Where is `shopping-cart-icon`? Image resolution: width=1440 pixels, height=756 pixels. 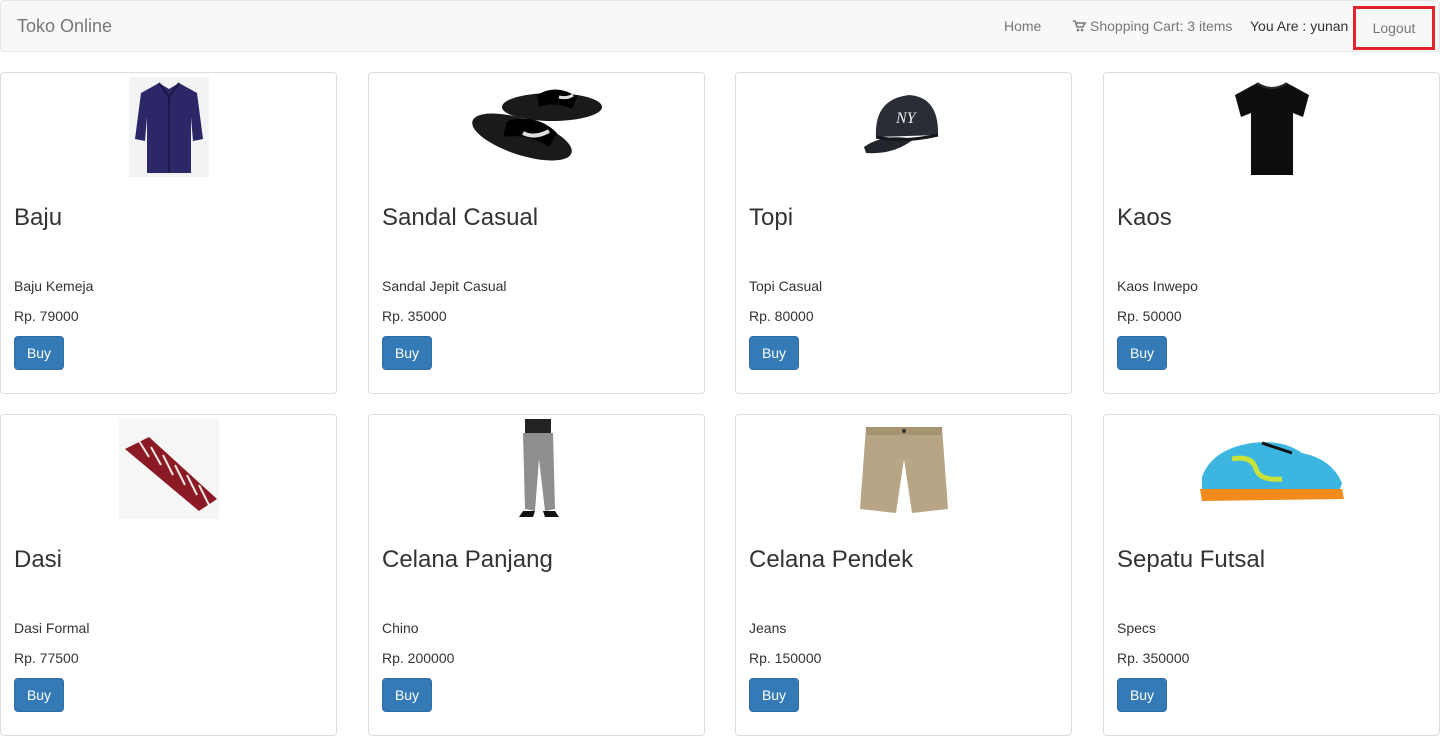 shopping-cart-icon is located at coordinates (1079, 26).